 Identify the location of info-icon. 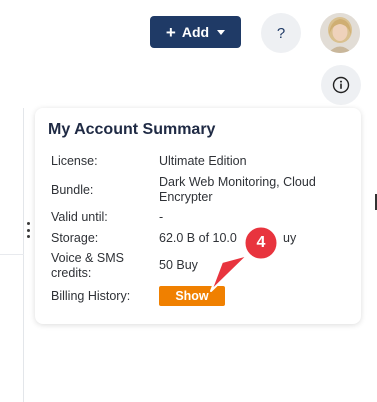
(341, 85).